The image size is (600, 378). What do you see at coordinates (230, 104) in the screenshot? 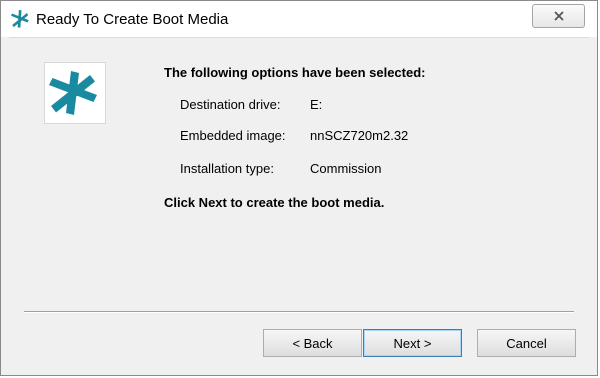
I see `destination-drive-label: Destination drive:` at bounding box center [230, 104].